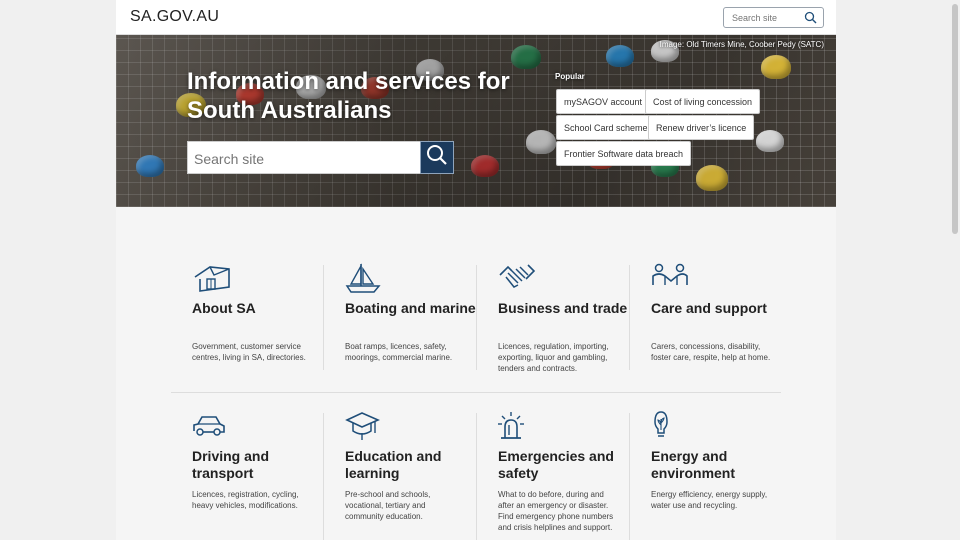 The width and height of the screenshot is (960, 540). Describe the element at coordinates (518, 278) in the screenshot. I see `handshake-icon` at that location.